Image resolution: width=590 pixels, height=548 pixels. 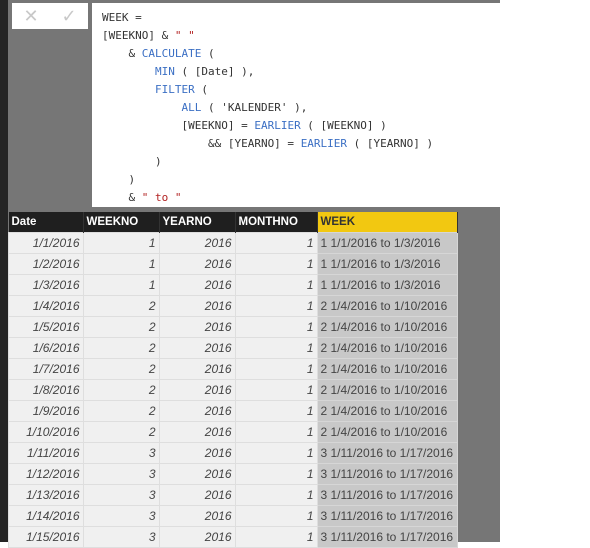 I want to click on x-icon: ✕, so click(x=30, y=16).